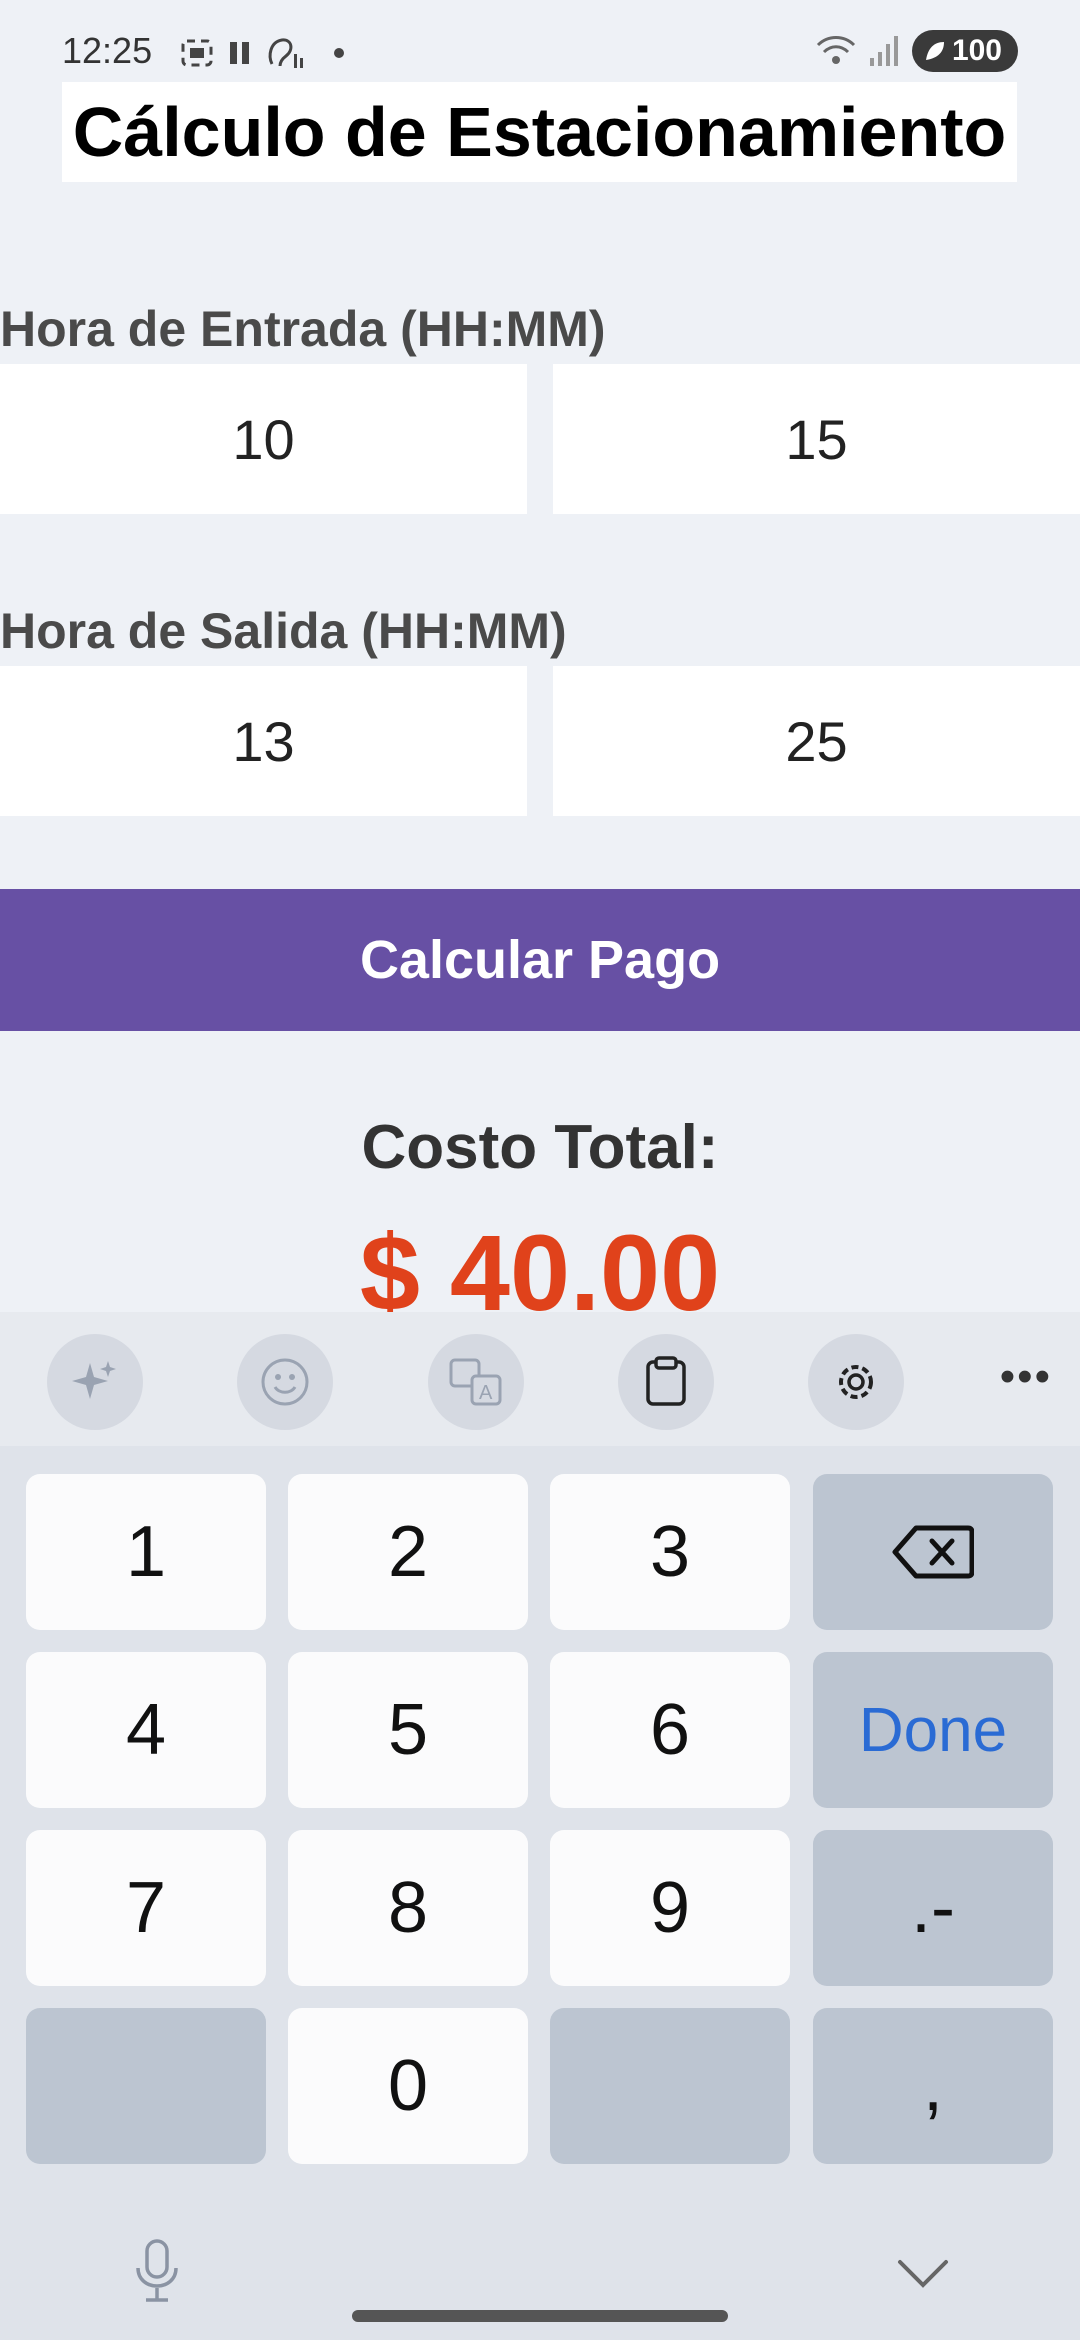  What do you see at coordinates (285, 53) in the screenshot?
I see `hearing-icon` at bounding box center [285, 53].